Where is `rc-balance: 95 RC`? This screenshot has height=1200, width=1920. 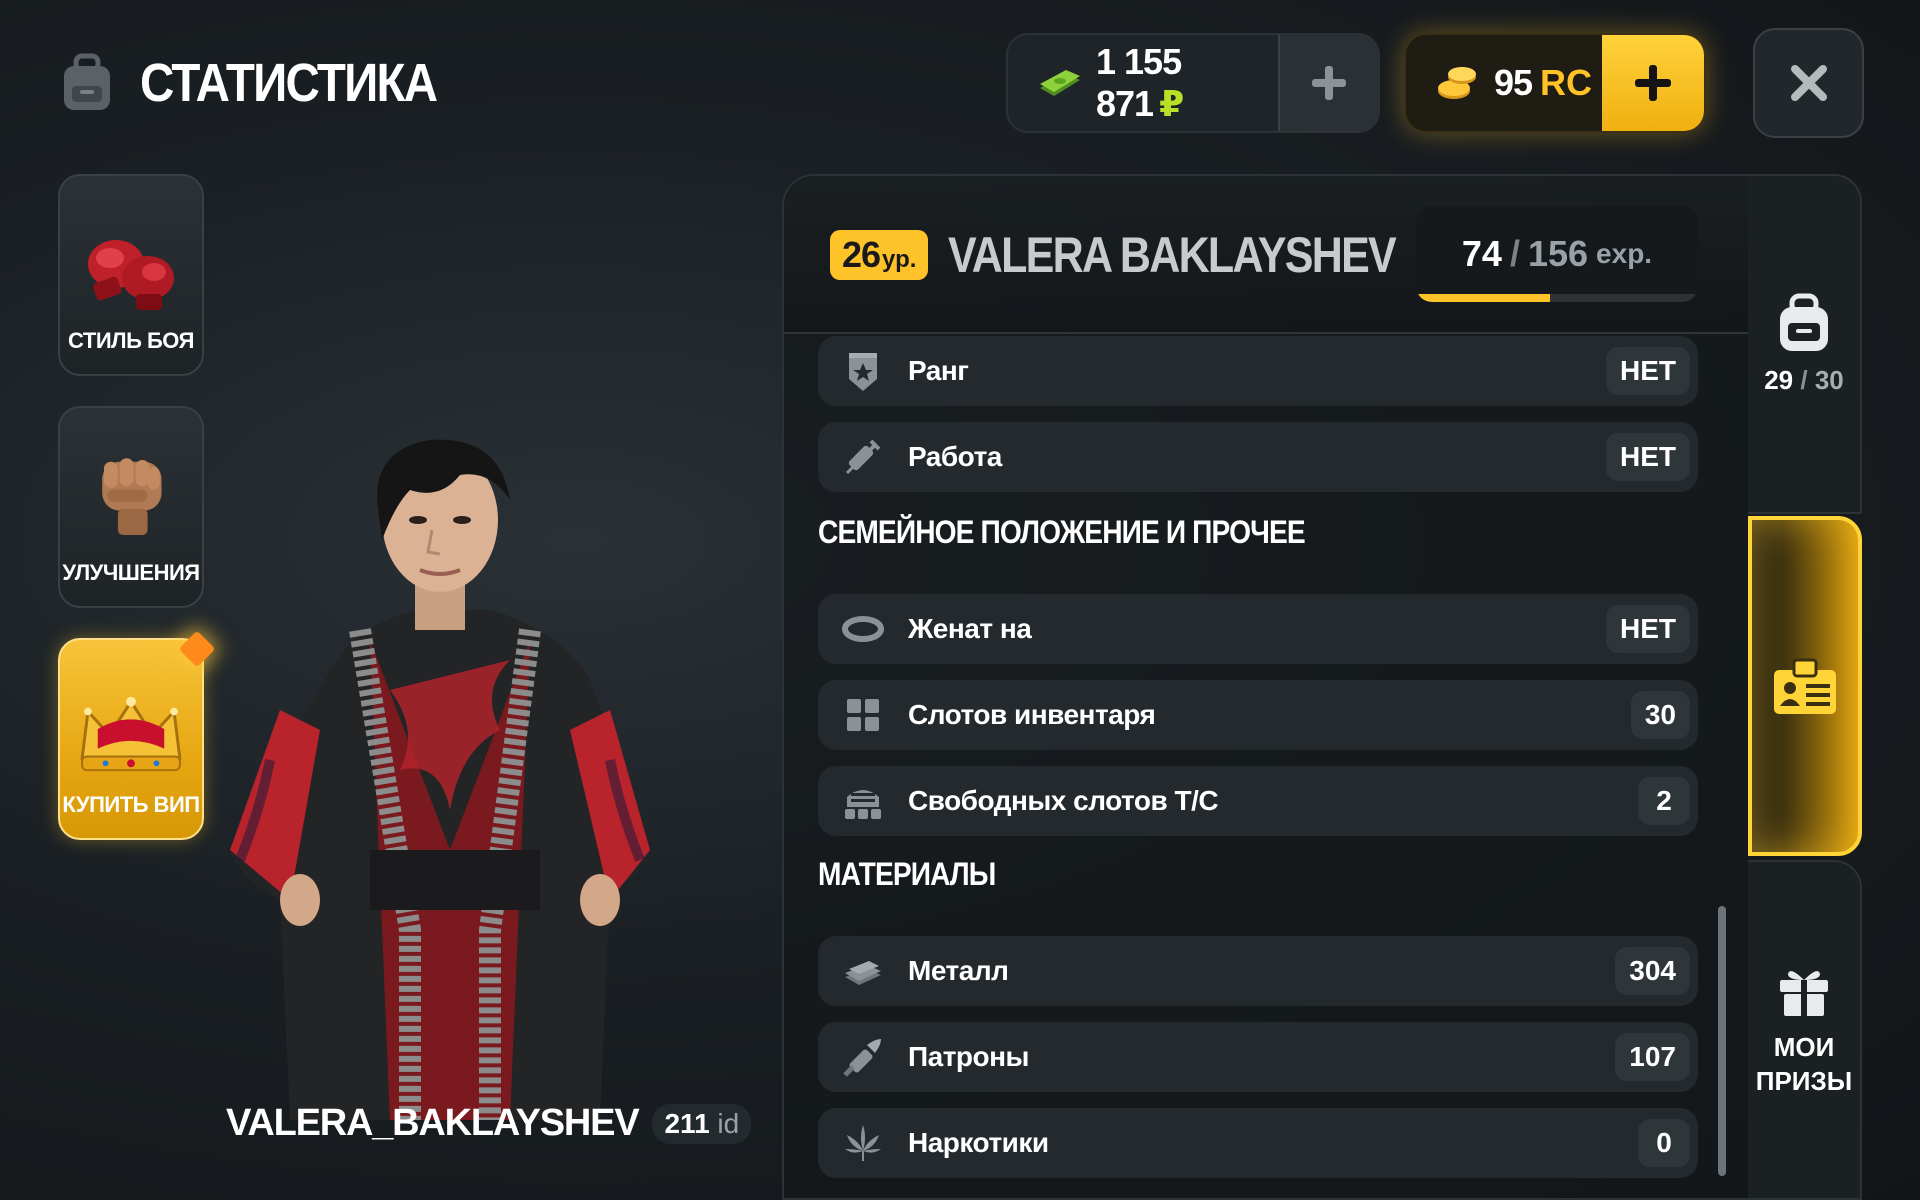
rc-balance: 95 RC is located at coordinates (1555, 83).